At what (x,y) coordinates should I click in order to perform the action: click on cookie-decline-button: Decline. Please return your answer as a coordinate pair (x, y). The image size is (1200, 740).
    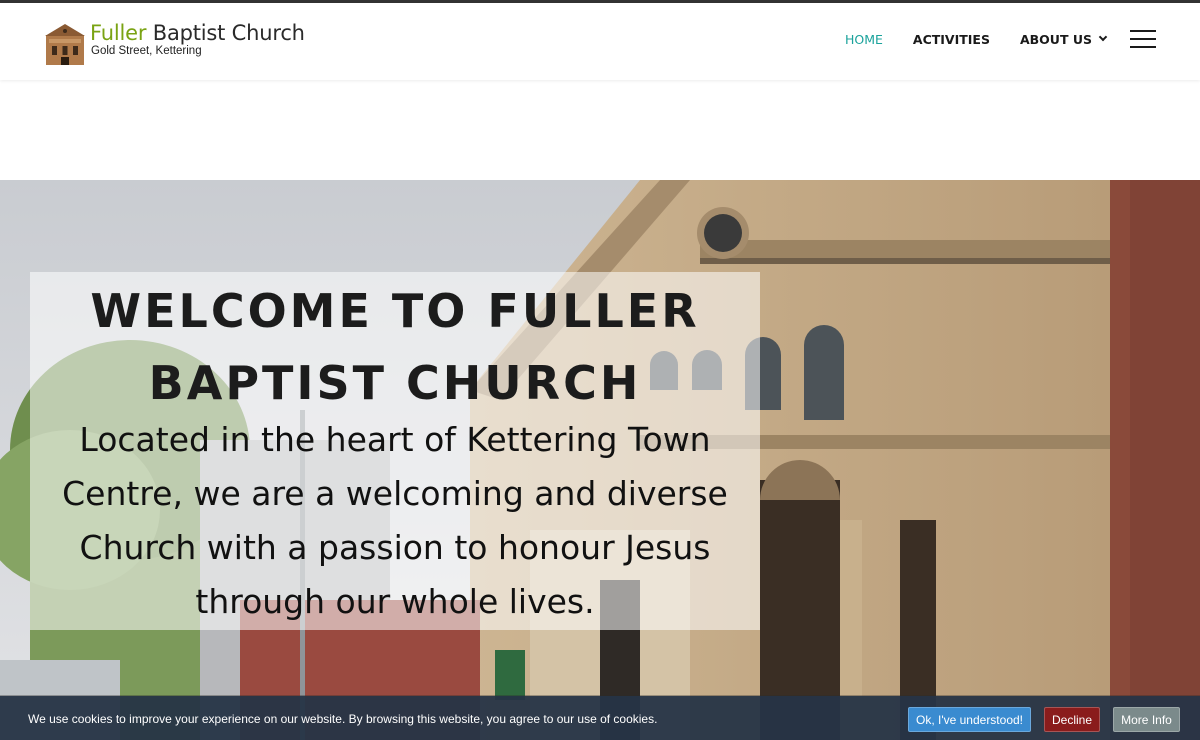
    Looking at the image, I should click on (1072, 719).